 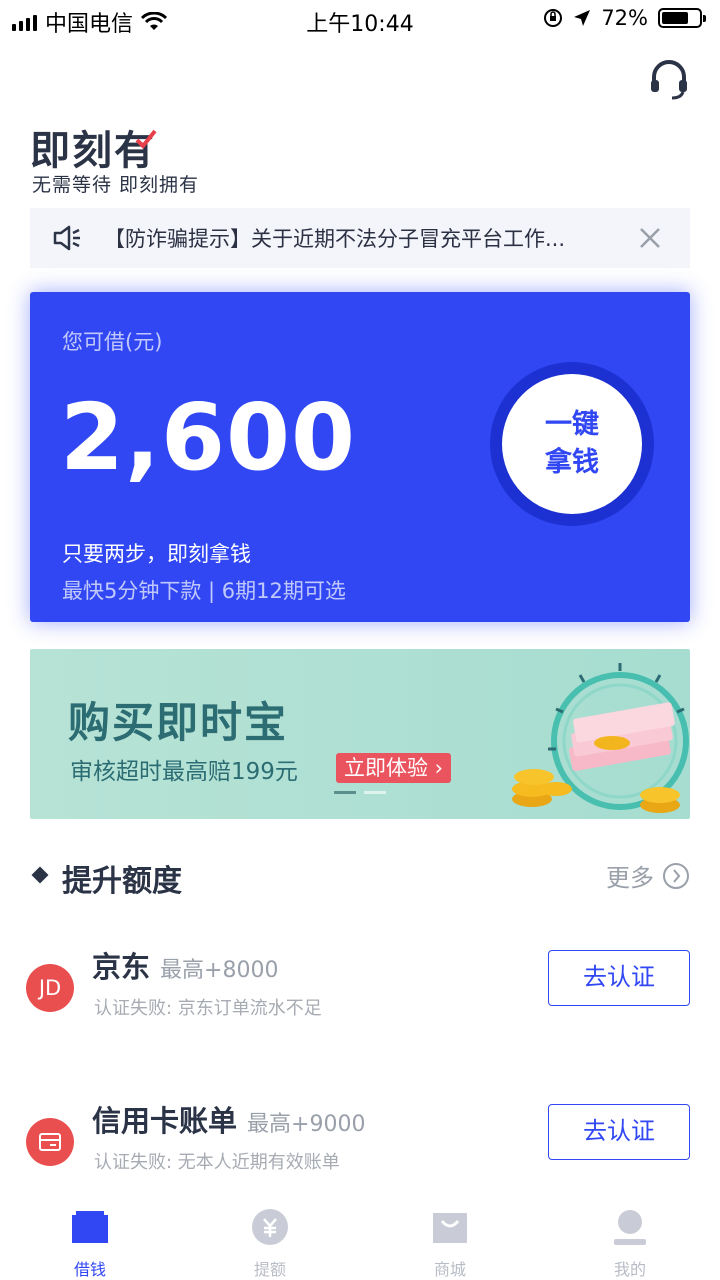 What do you see at coordinates (676, 875) in the screenshot?
I see `chevron-right-circle-icon` at bounding box center [676, 875].